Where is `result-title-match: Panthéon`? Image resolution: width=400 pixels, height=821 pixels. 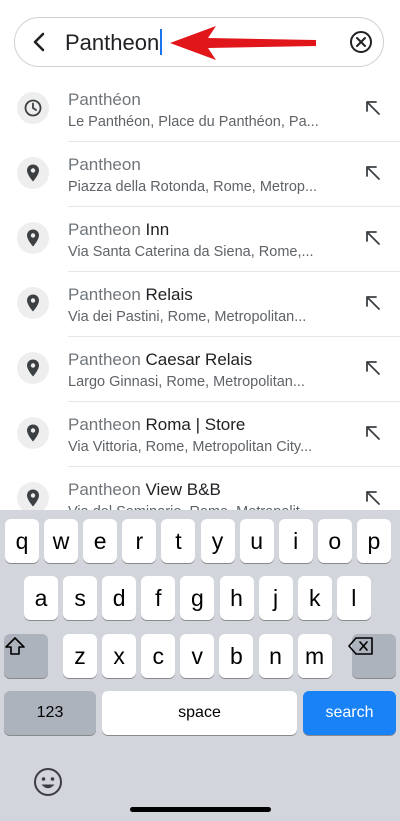 result-title-match: Panthéon is located at coordinates (104, 99).